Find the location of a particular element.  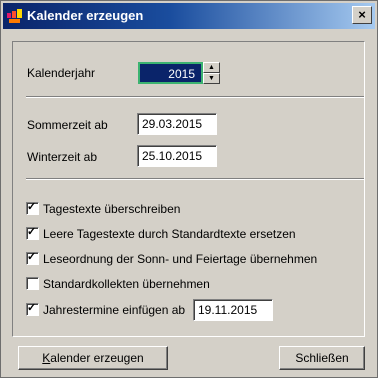

close-button-label: Schließen is located at coordinates (322, 358).